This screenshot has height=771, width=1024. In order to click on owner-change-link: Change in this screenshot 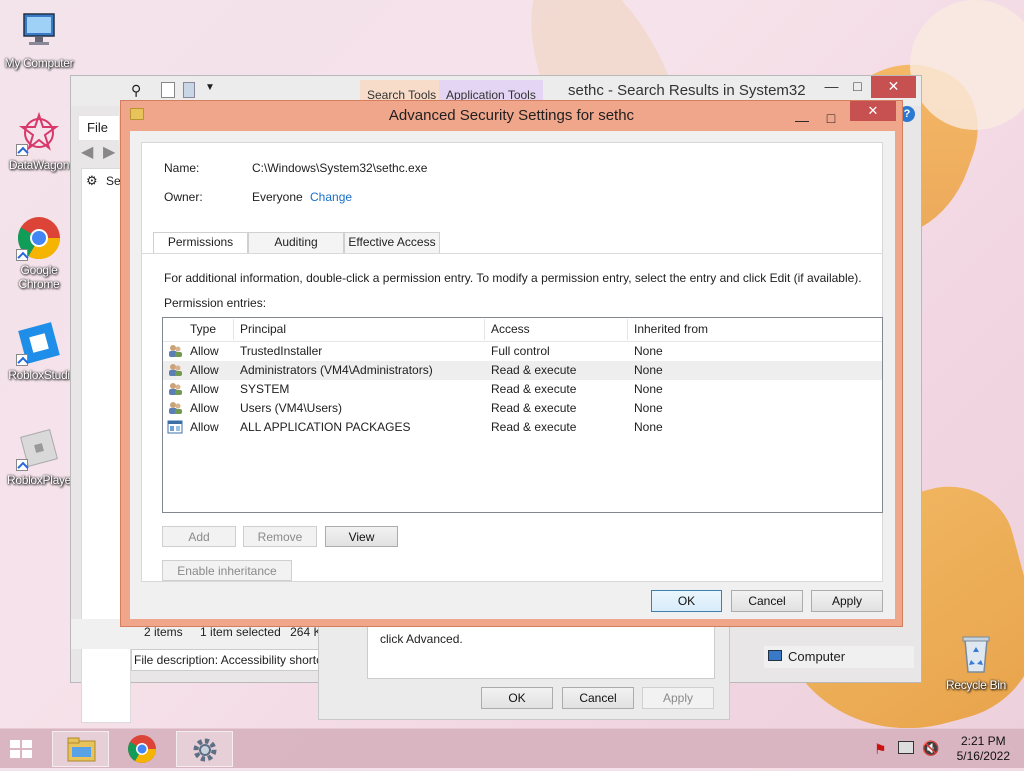, I will do `click(331, 197)`.